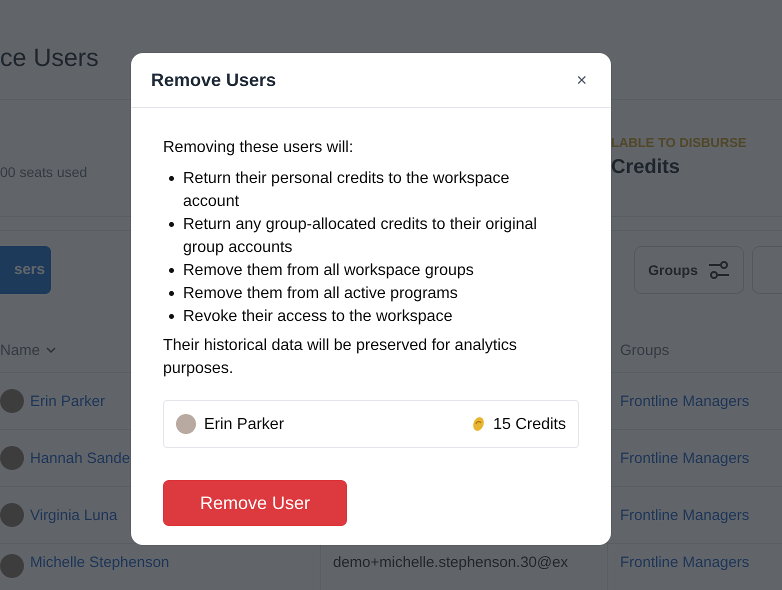  Describe the element at coordinates (213, 80) in the screenshot. I see `dialog-title: Remove Users` at that location.